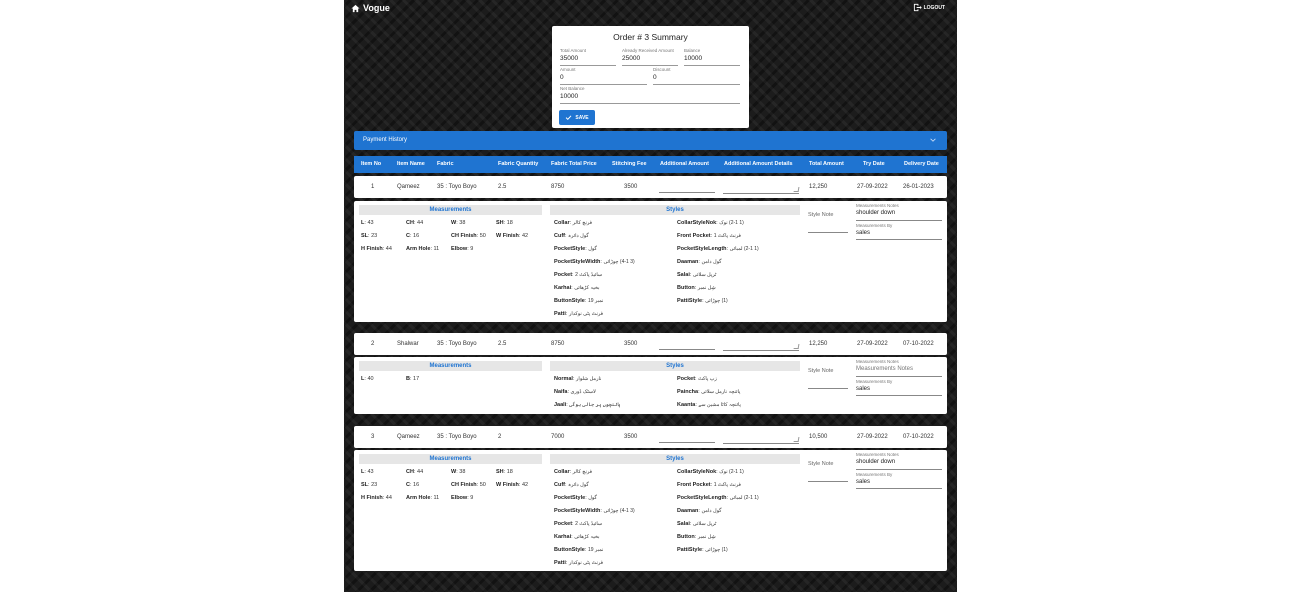 This screenshot has height=592, width=1302. Describe the element at coordinates (589, 379) in the screenshot. I see `style-value: نارمل شلوار` at that location.